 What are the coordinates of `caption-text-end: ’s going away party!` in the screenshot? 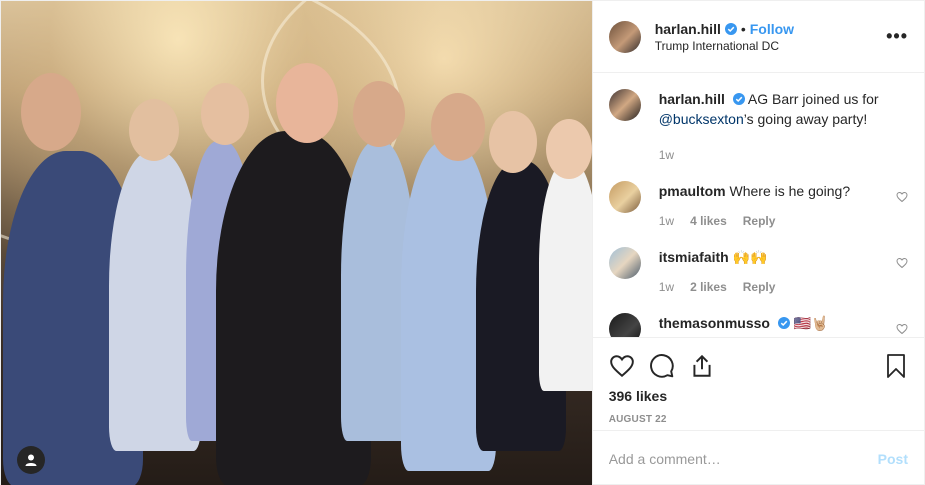 It's located at (805, 119).